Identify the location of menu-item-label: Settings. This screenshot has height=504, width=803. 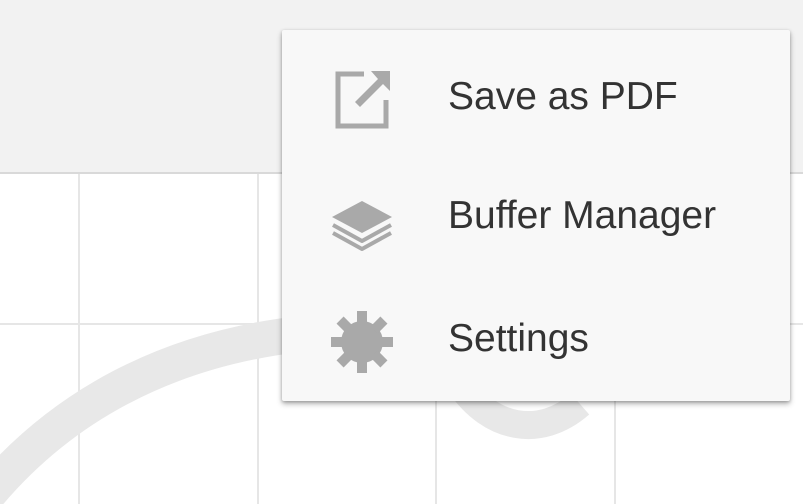
(518, 338).